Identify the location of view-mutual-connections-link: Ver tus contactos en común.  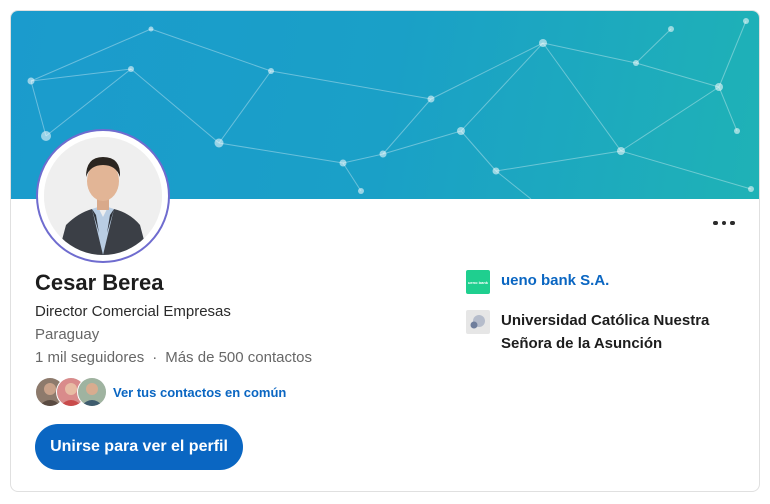
(199, 392).